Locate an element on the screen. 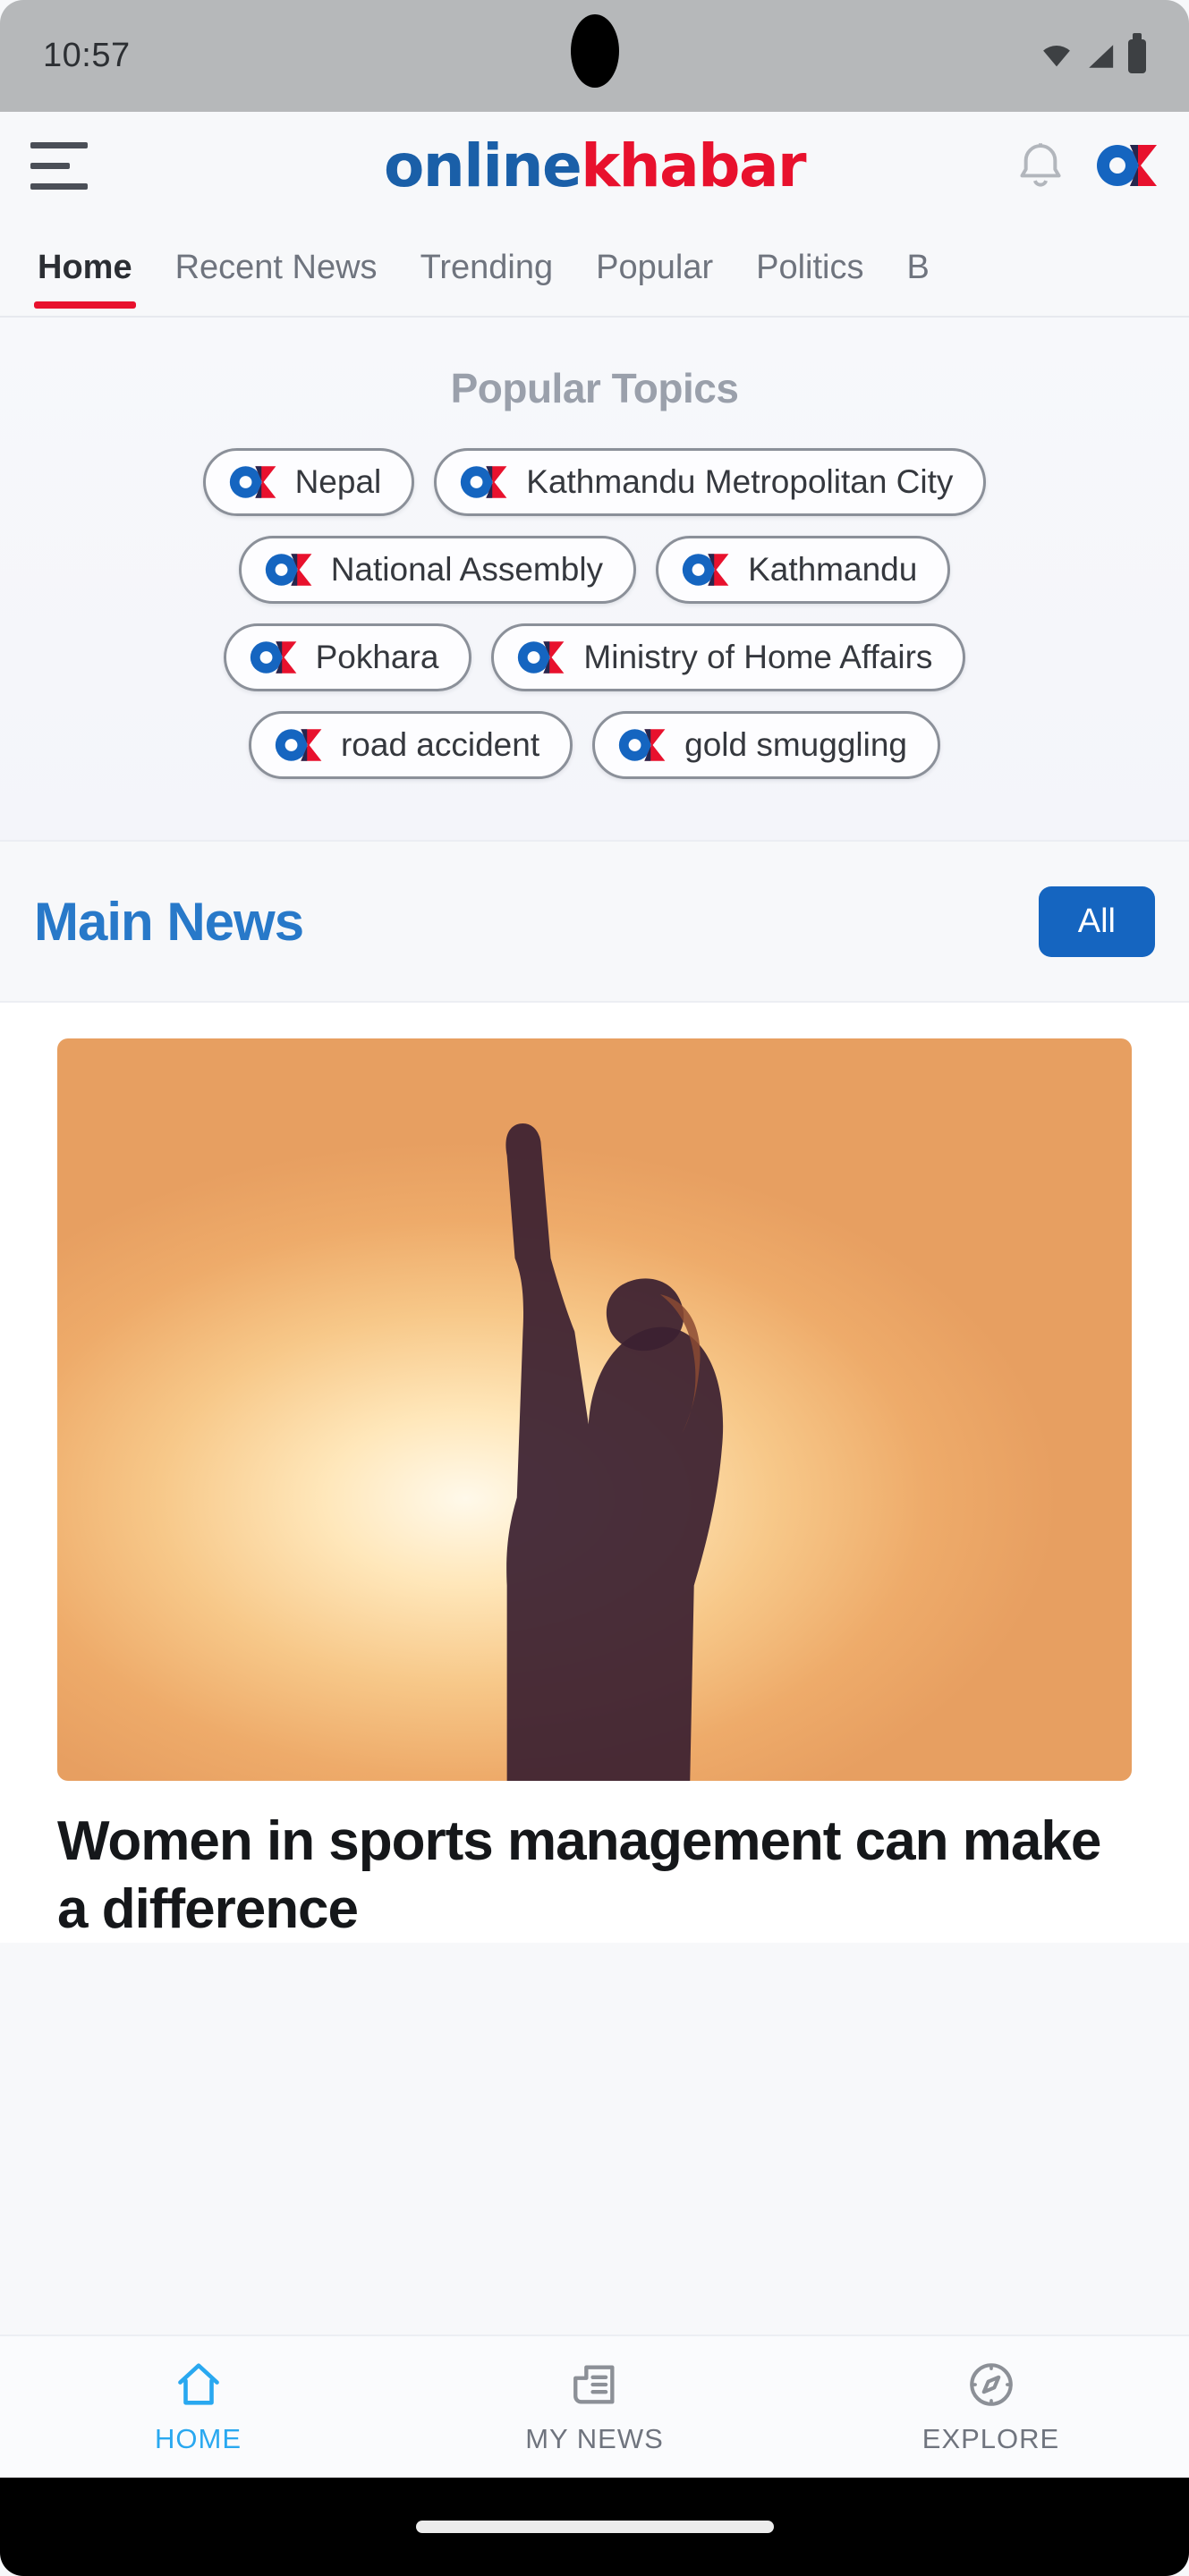  topic-chip: gold smuggling is located at coordinates (766, 745).